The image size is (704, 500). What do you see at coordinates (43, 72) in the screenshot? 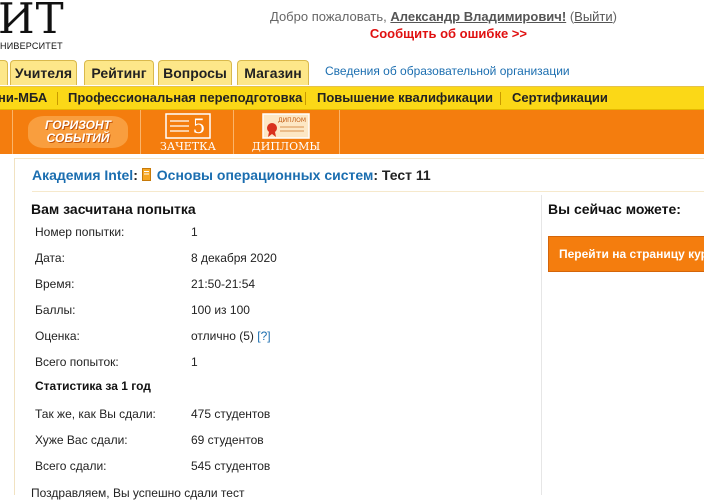
I see `tab-teachers: Учителя` at bounding box center [43, 72].